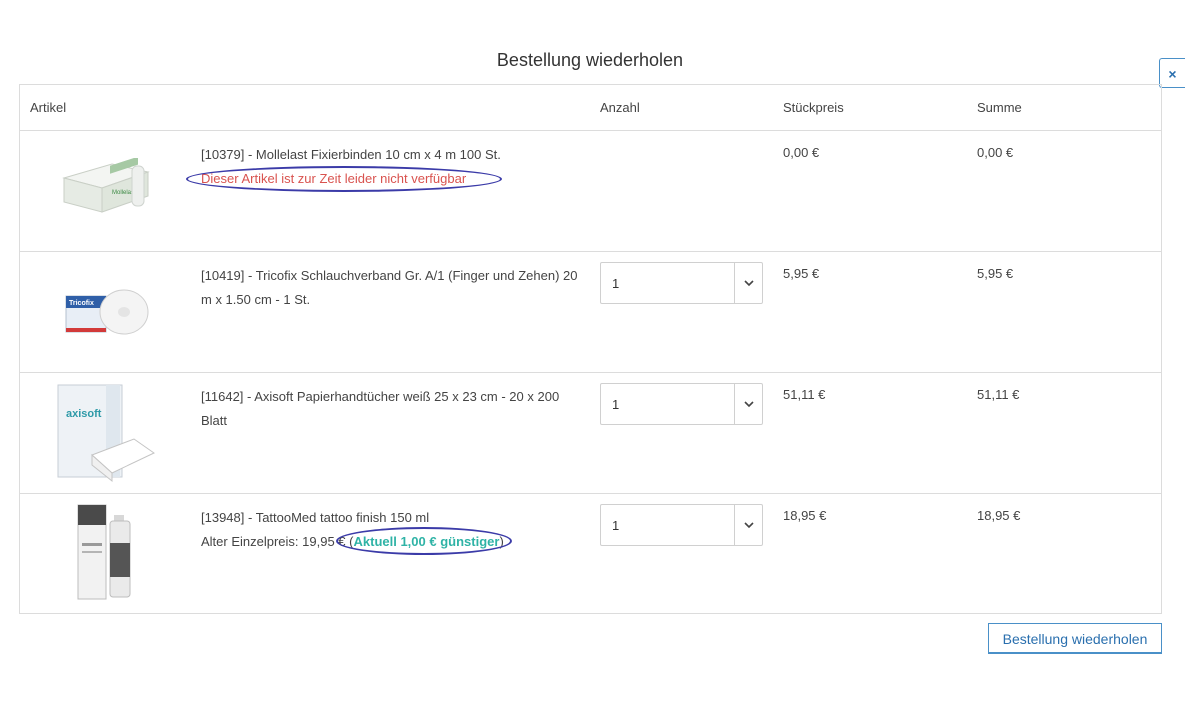 The width and height of the screenshot is (1200, 709). I want to click on savings-text: Aktuell 1,00 € günstiger, so click(426, 541).